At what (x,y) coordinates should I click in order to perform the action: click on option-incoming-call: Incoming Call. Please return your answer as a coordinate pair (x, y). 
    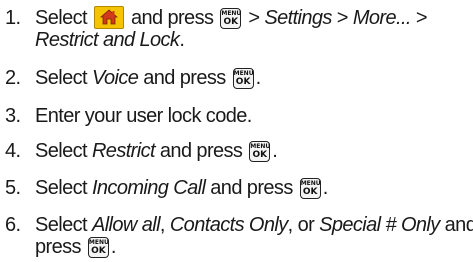
    Looking at the image, I should click on (148, 188).